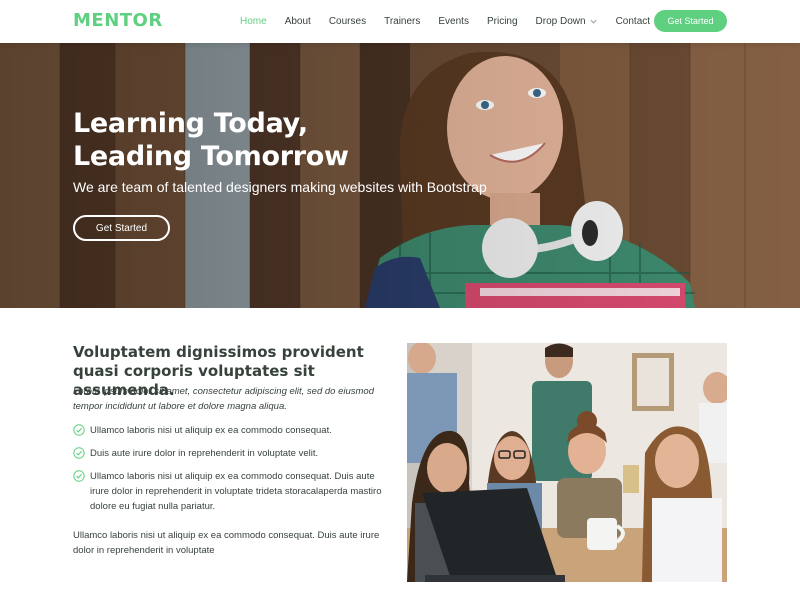 The width and height of the screenshot is (800, 600). Describe the element at coordinates (560, 21) in the screenshot. I see `nav-item-label: Drop Down` at that location.